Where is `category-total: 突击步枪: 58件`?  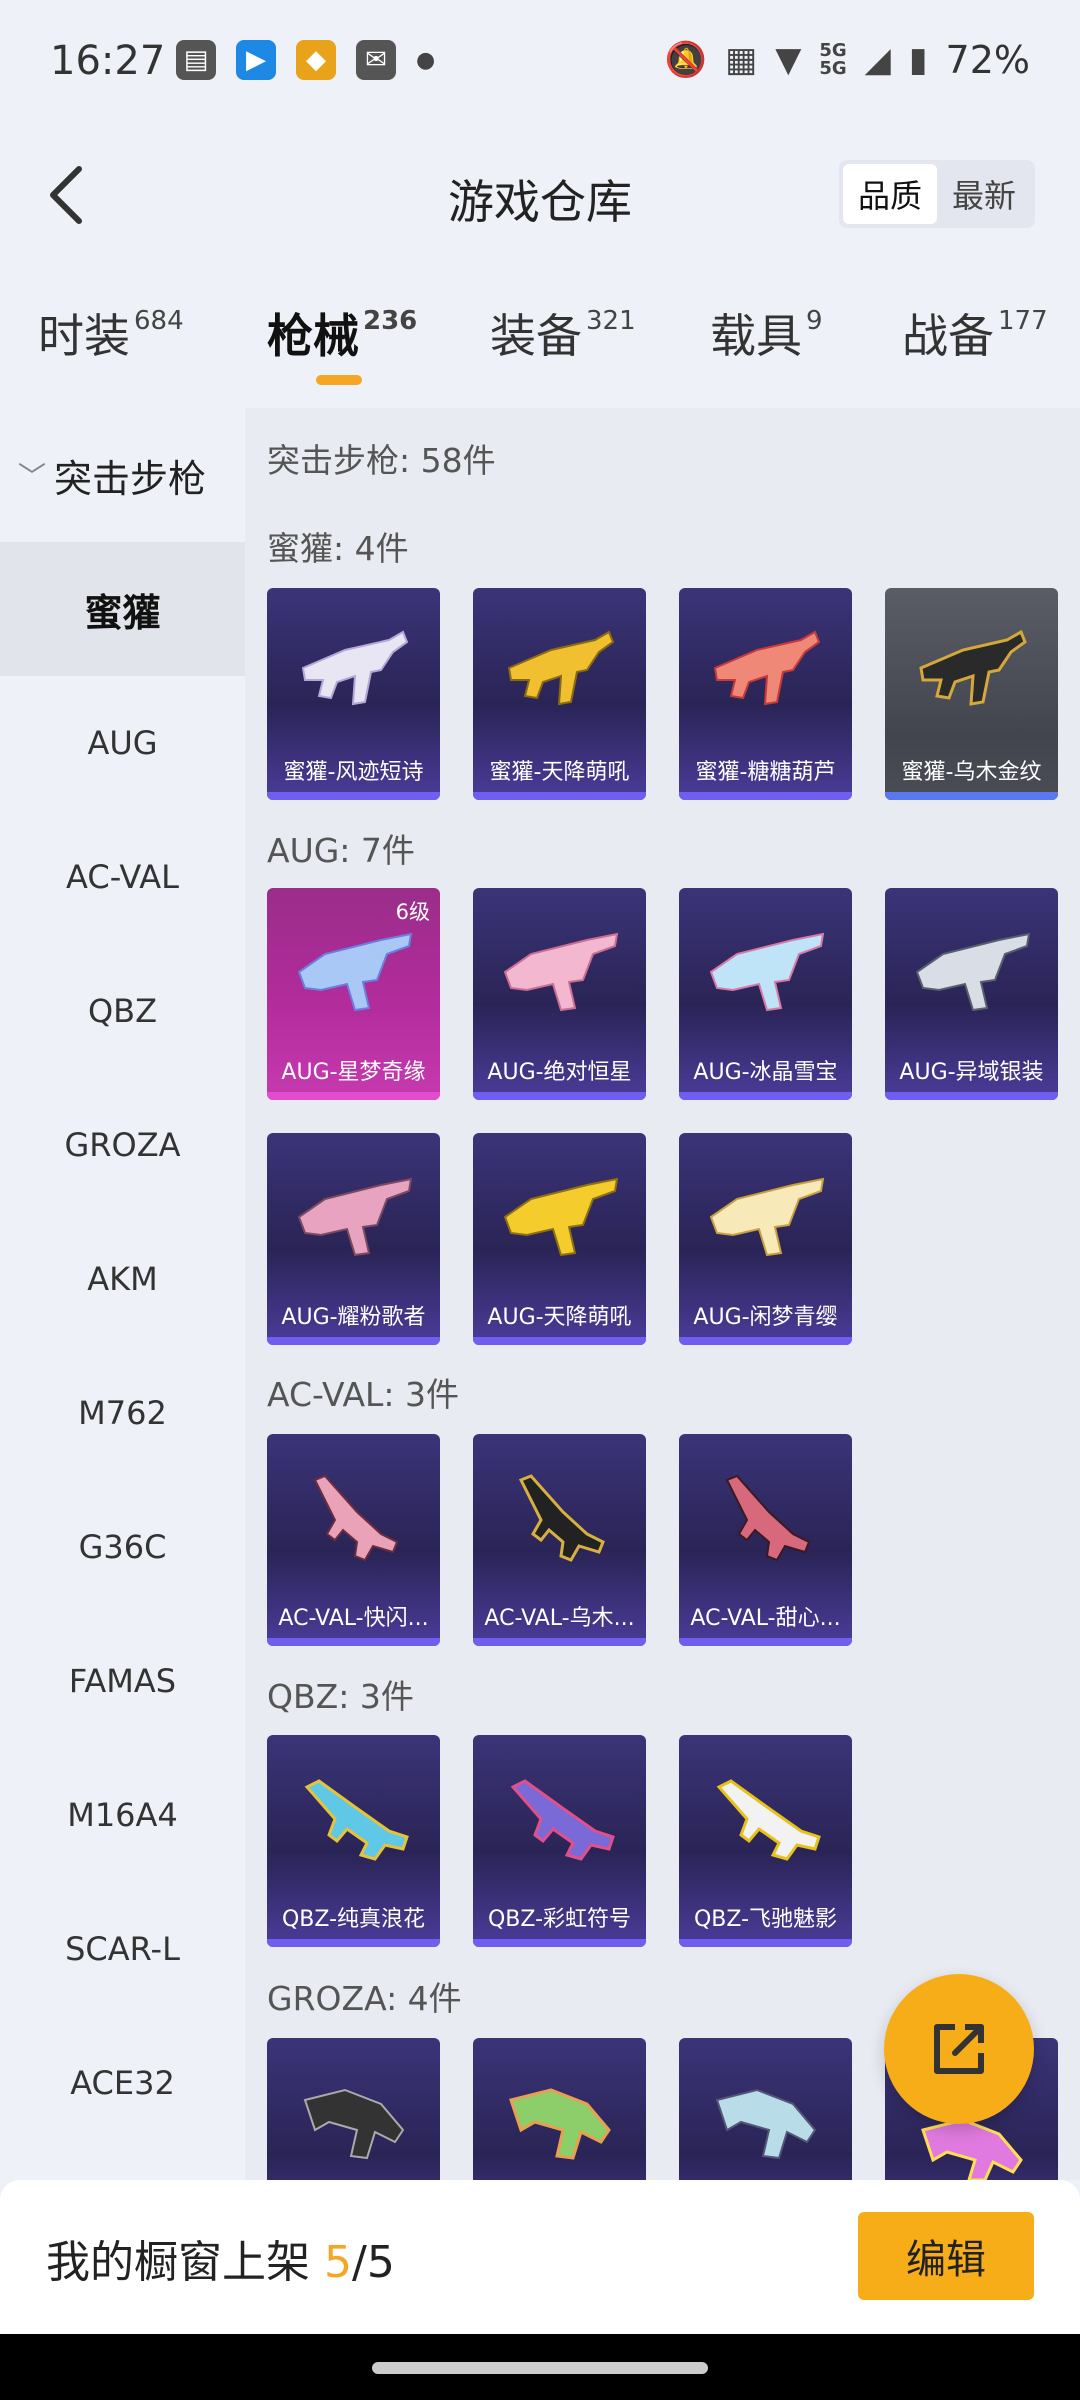
category-total: 突击步枪: 58件 is located at coordinates (381, 460).